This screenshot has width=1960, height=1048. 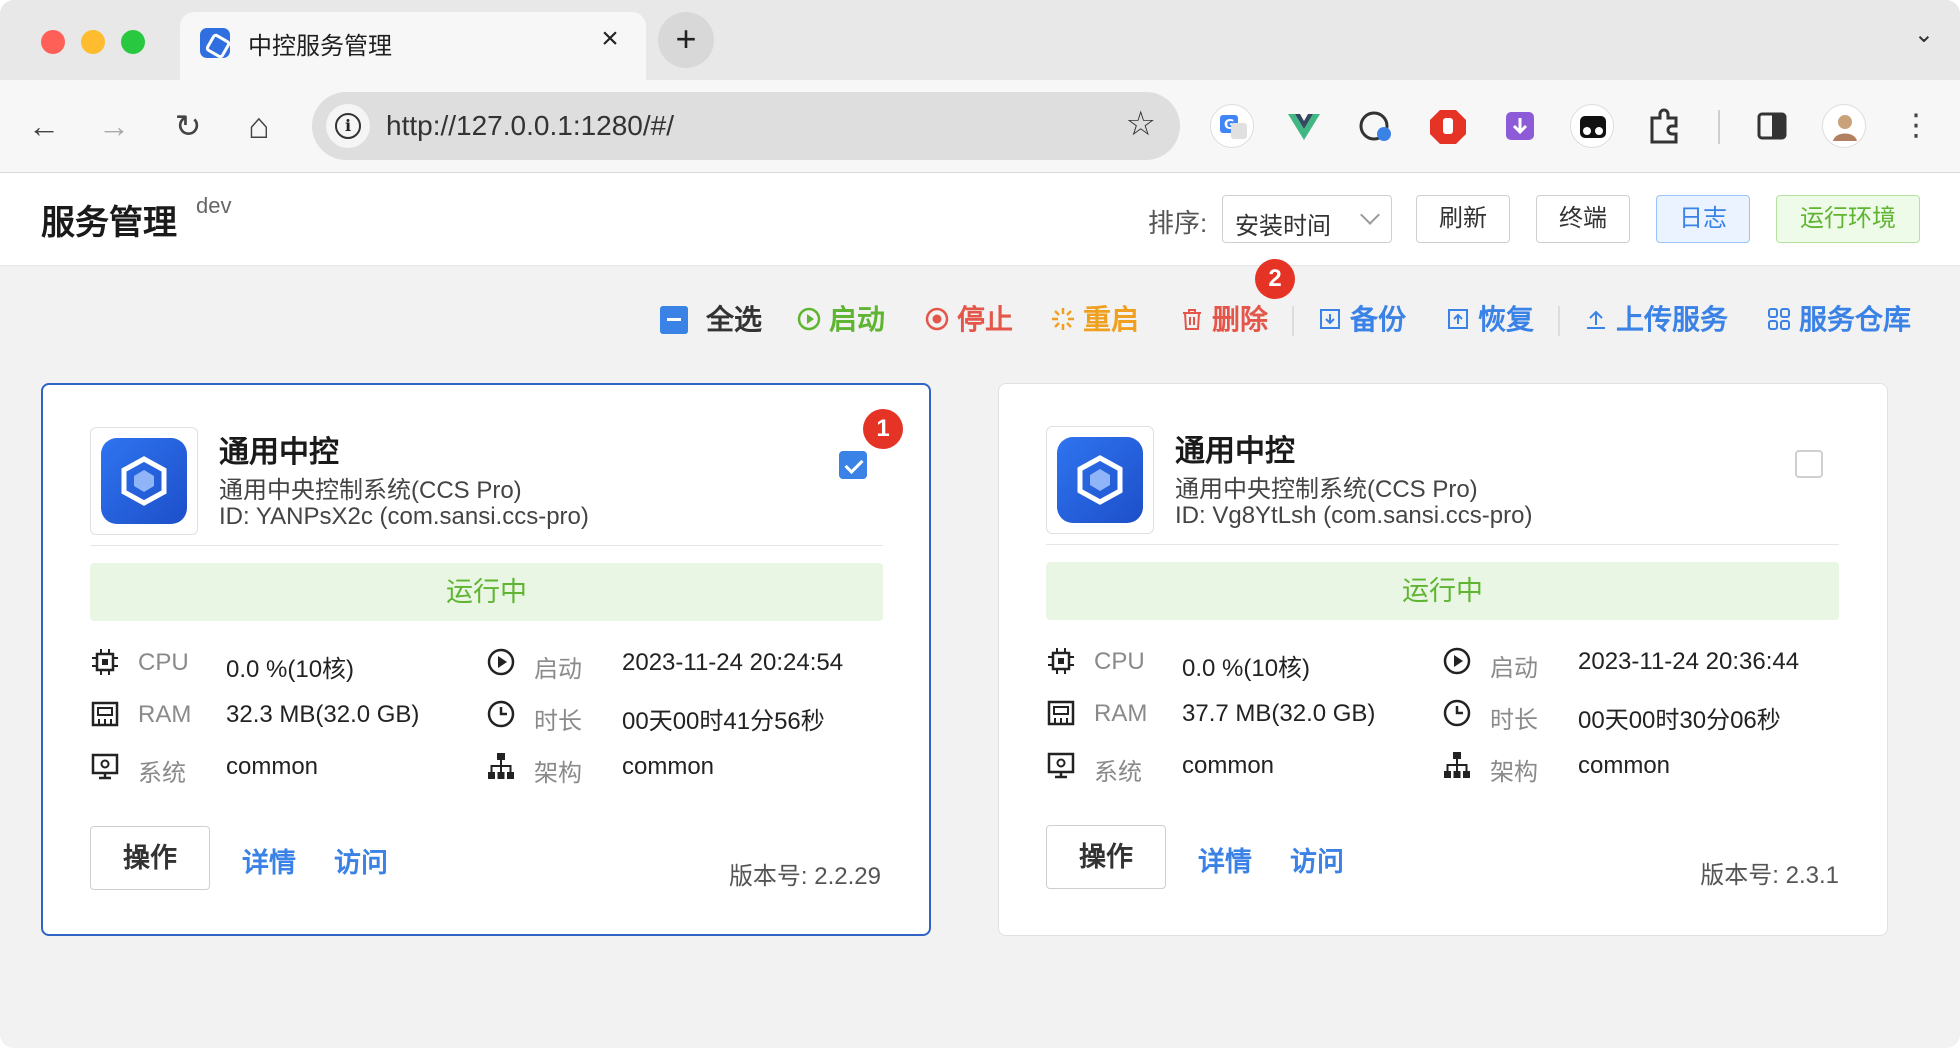 I want to click on runtime-env-button: 运行环境, so click(x=1848, y=219).